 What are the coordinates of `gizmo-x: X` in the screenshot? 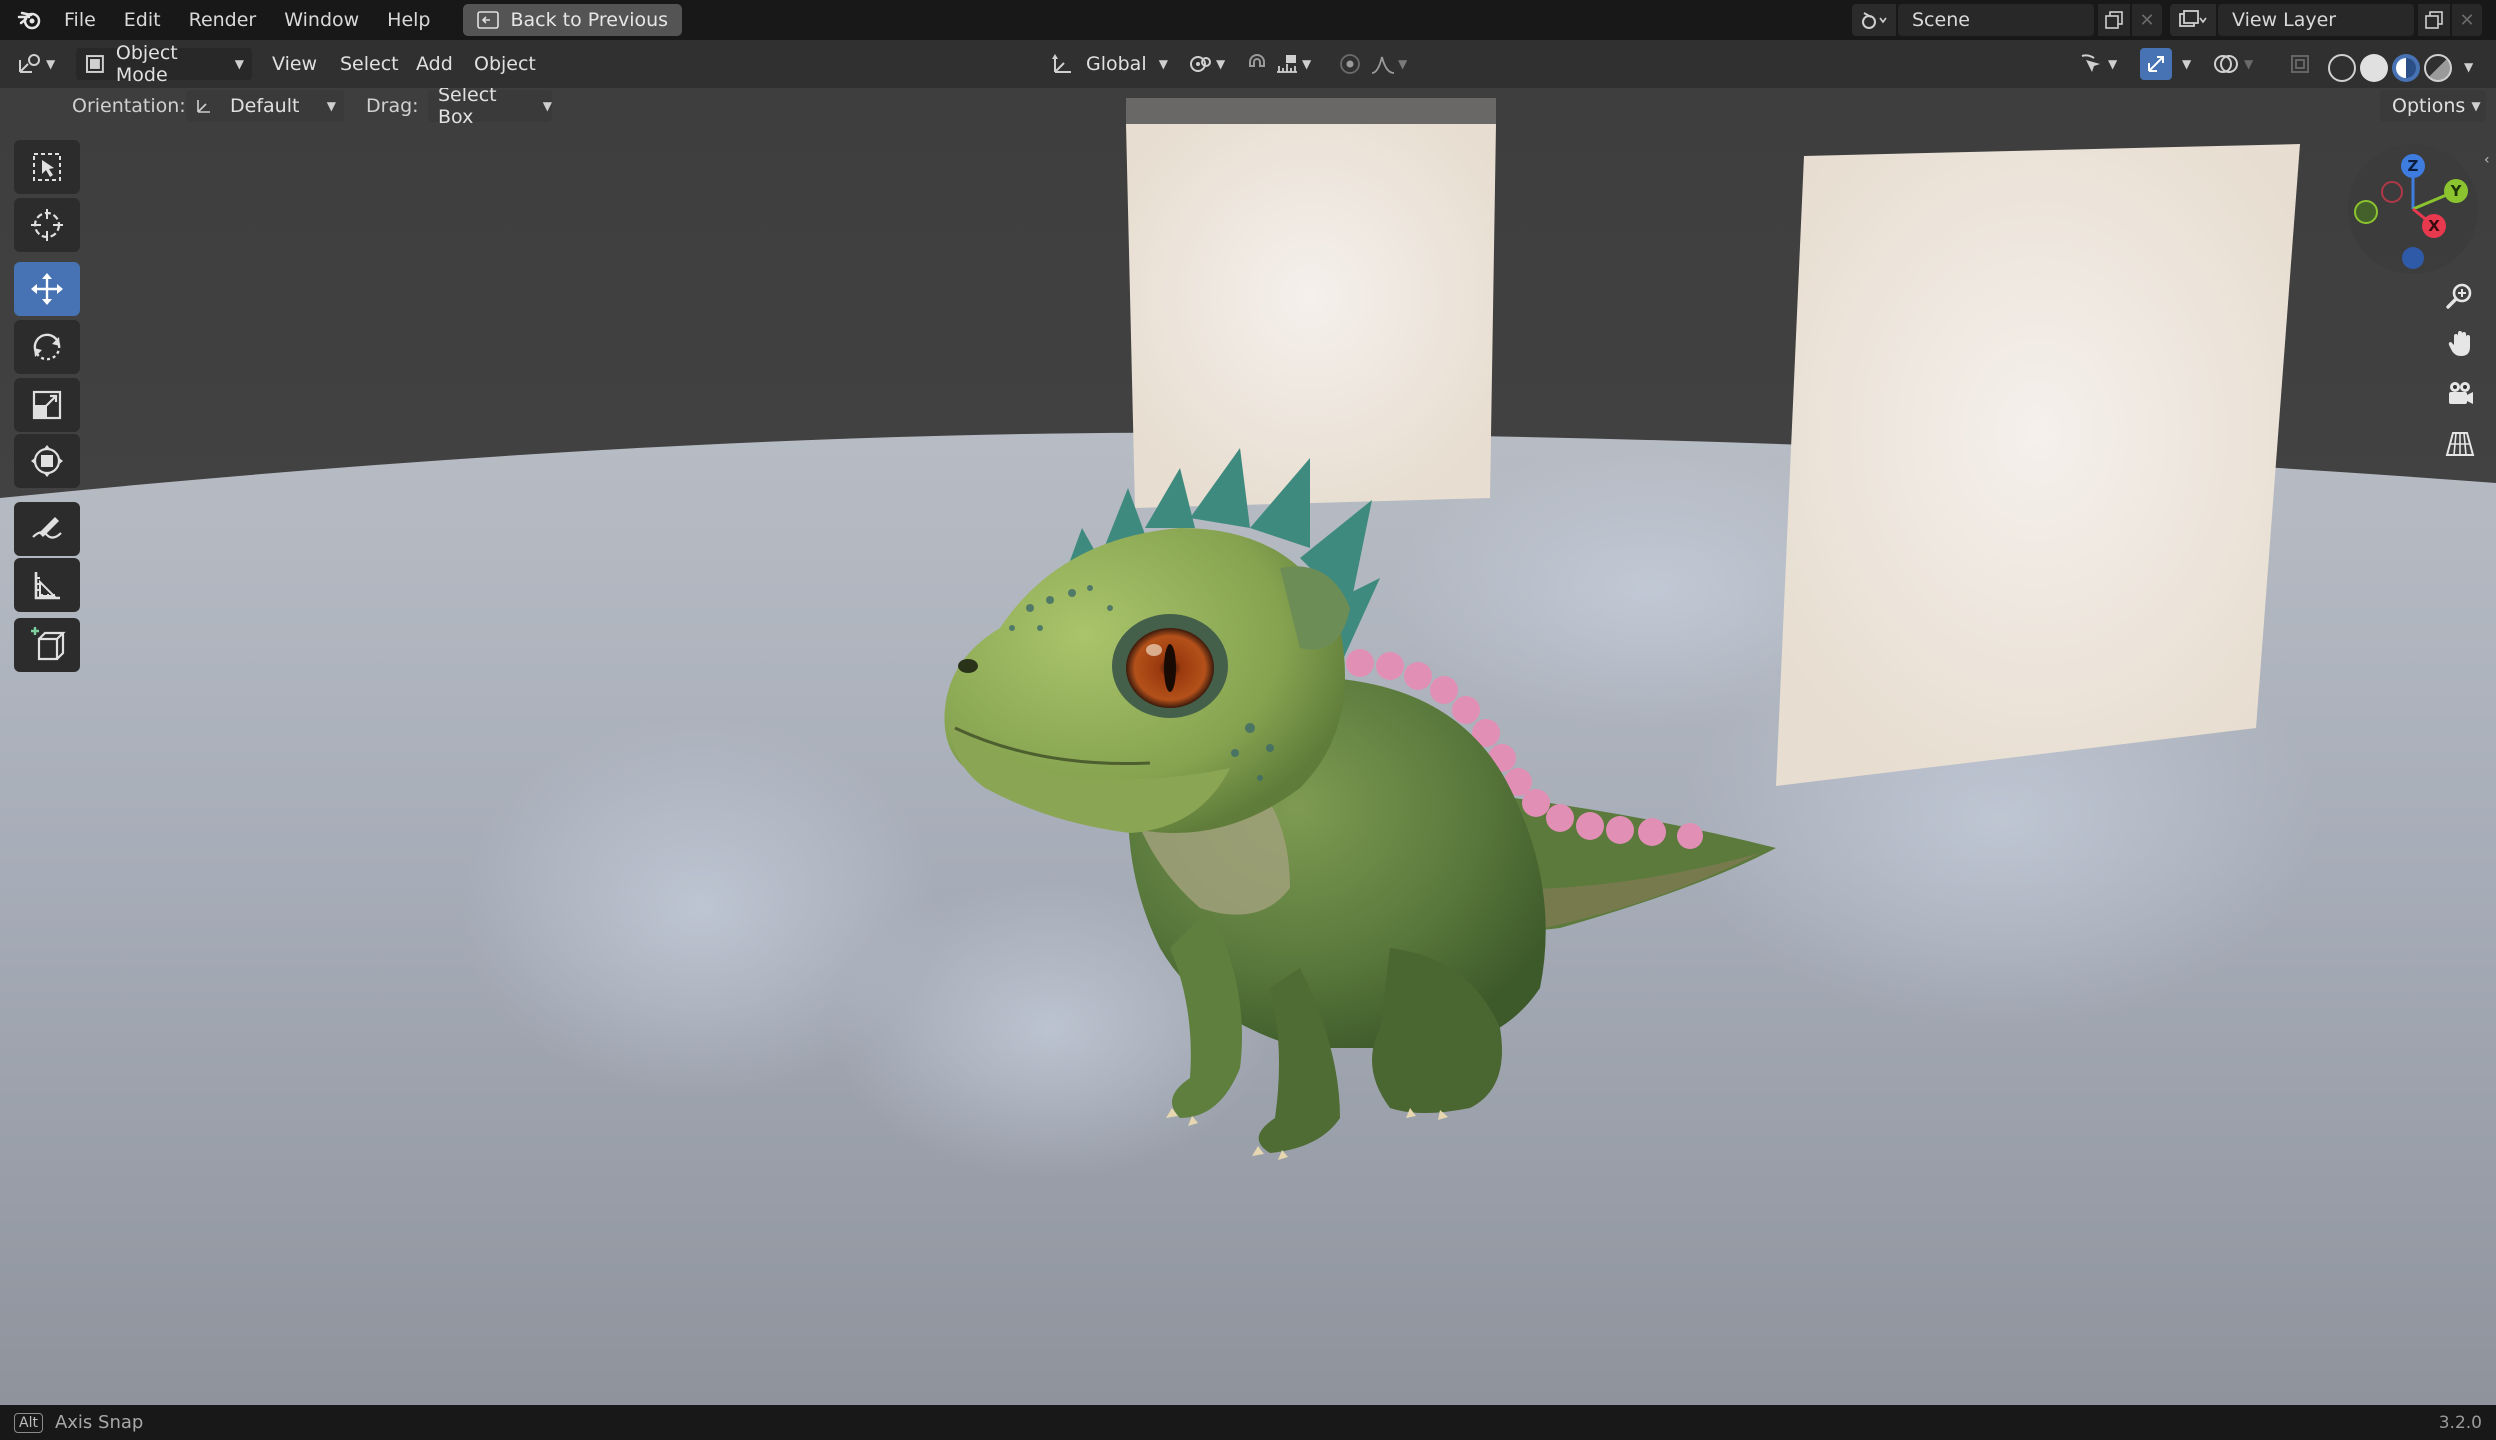 It's located at (2434, 226).